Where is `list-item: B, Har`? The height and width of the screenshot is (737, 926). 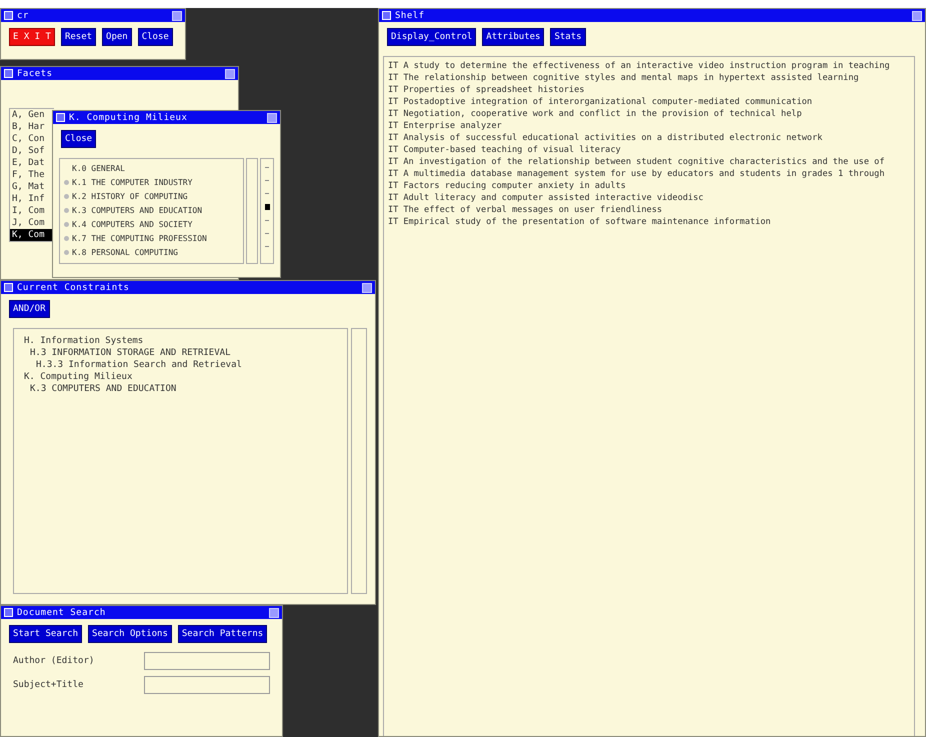 list-item: B, Har is located at coordinates (32, 127).